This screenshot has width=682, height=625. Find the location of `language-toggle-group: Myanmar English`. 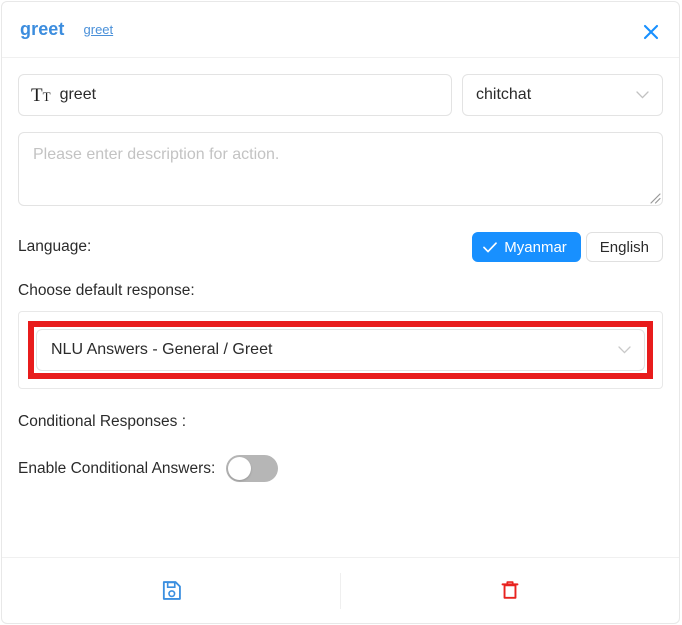

language-toggle-group: Myanmar English is located at coordinates (567, 247).